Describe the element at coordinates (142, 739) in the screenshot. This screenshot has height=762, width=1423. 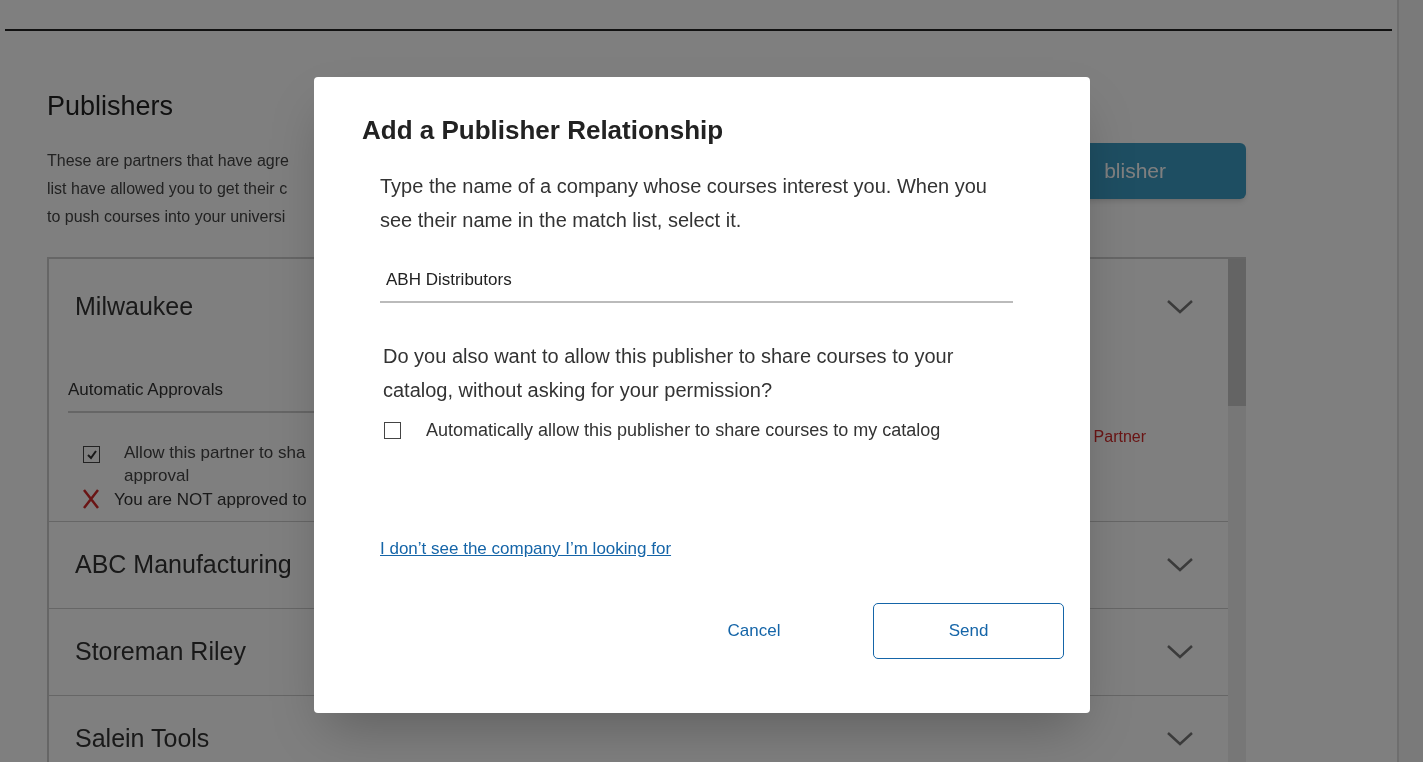
I see `publisher-name: Salein Tools` at that location.